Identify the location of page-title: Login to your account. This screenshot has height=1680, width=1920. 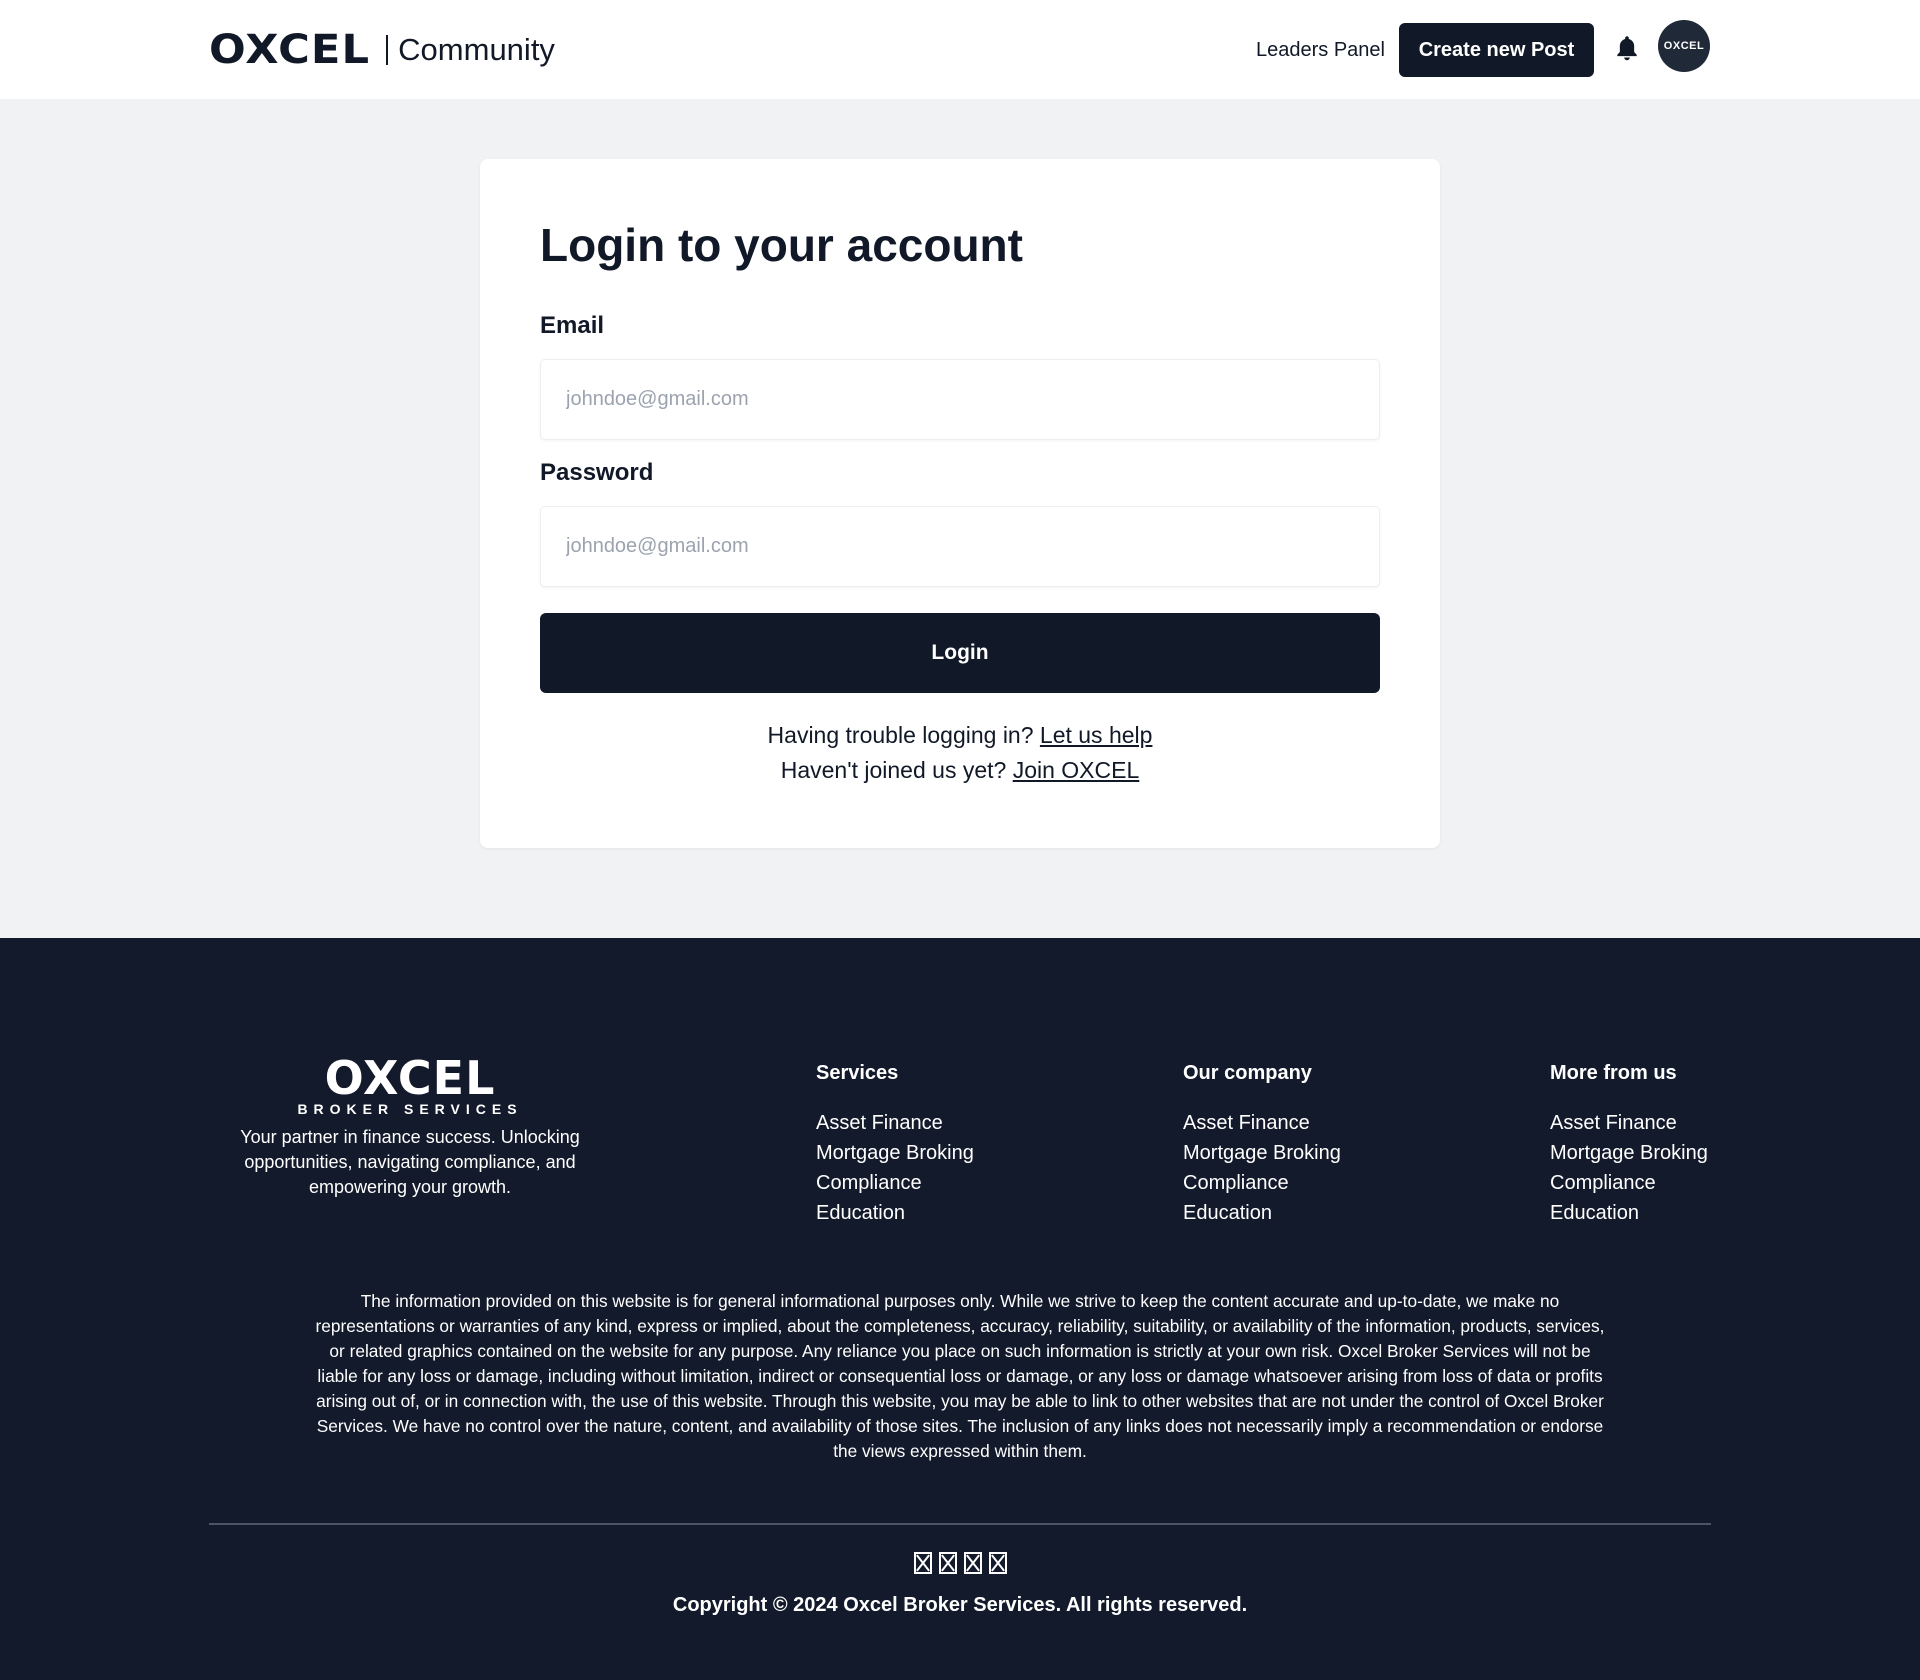
(781, 245).